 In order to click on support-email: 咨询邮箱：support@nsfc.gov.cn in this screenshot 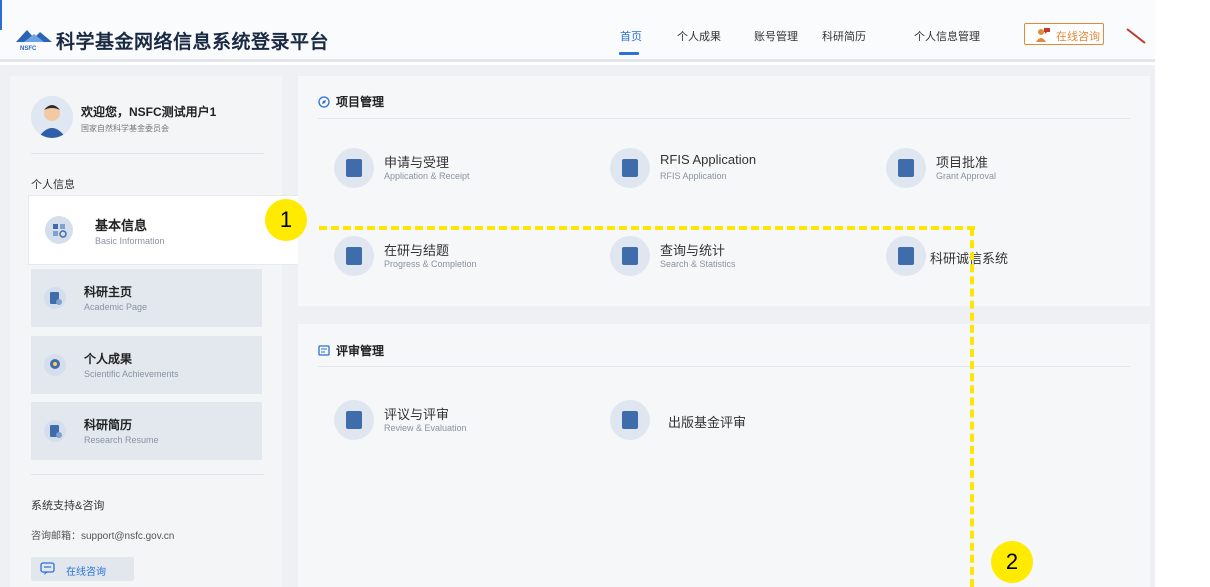, I will do `click(103, 536)`.